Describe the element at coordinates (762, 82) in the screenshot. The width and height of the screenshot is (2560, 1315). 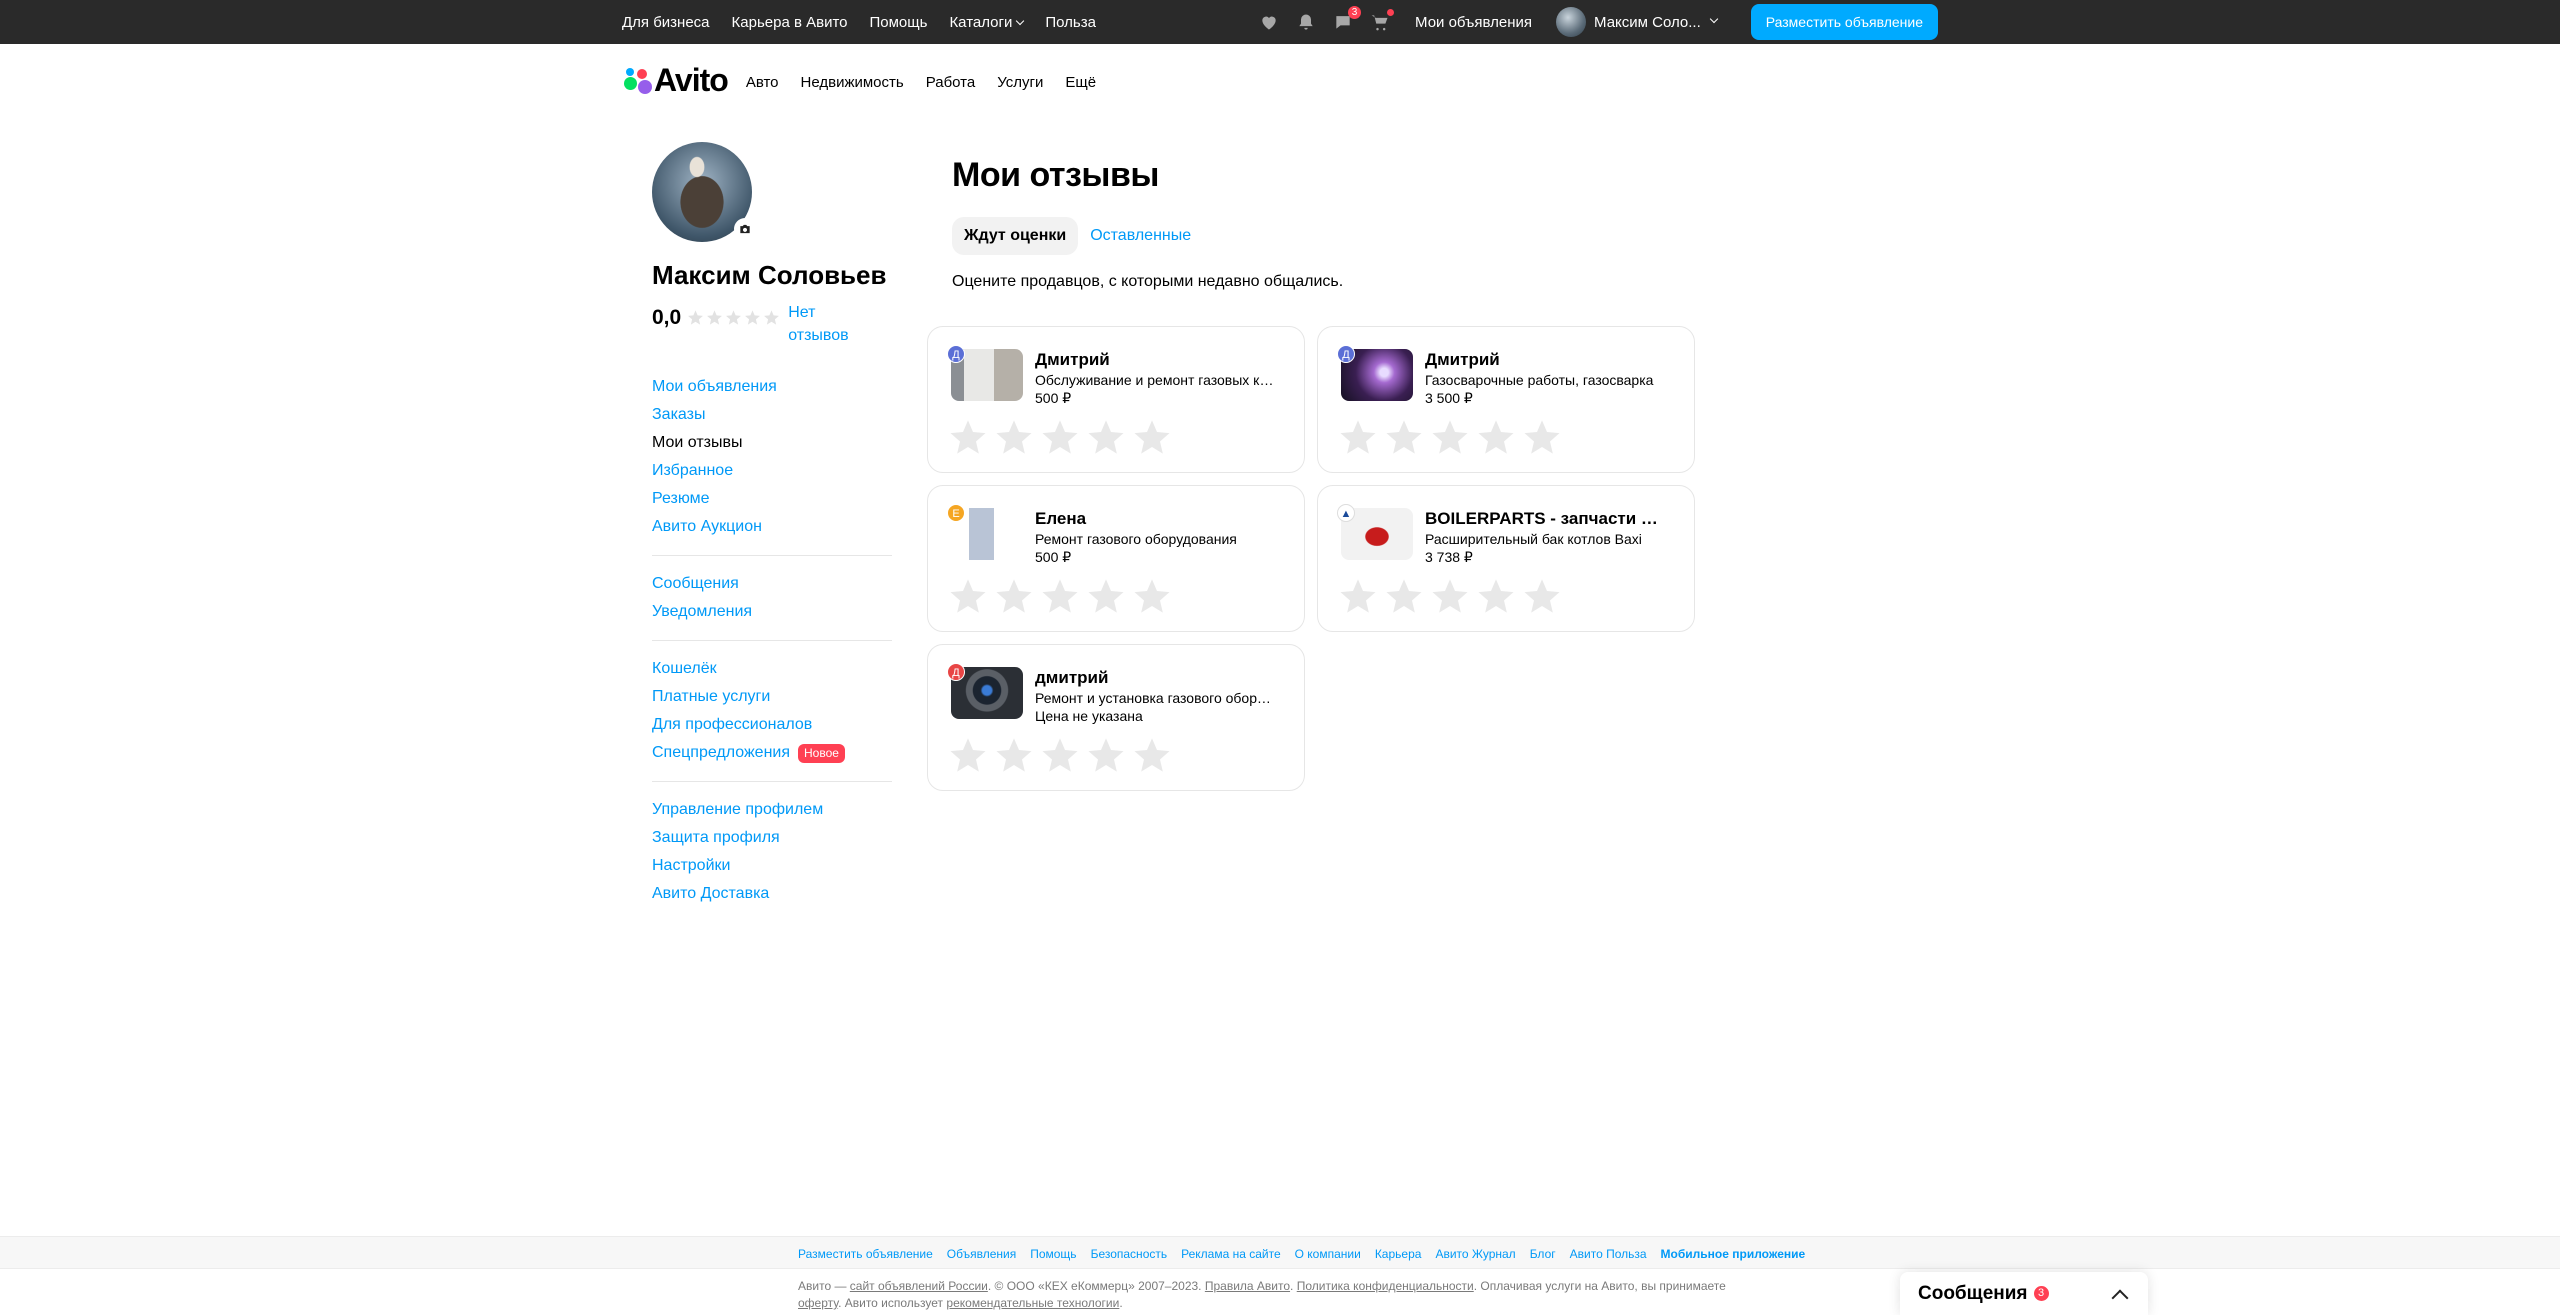
I see `nav-auto: Авто` at that location.